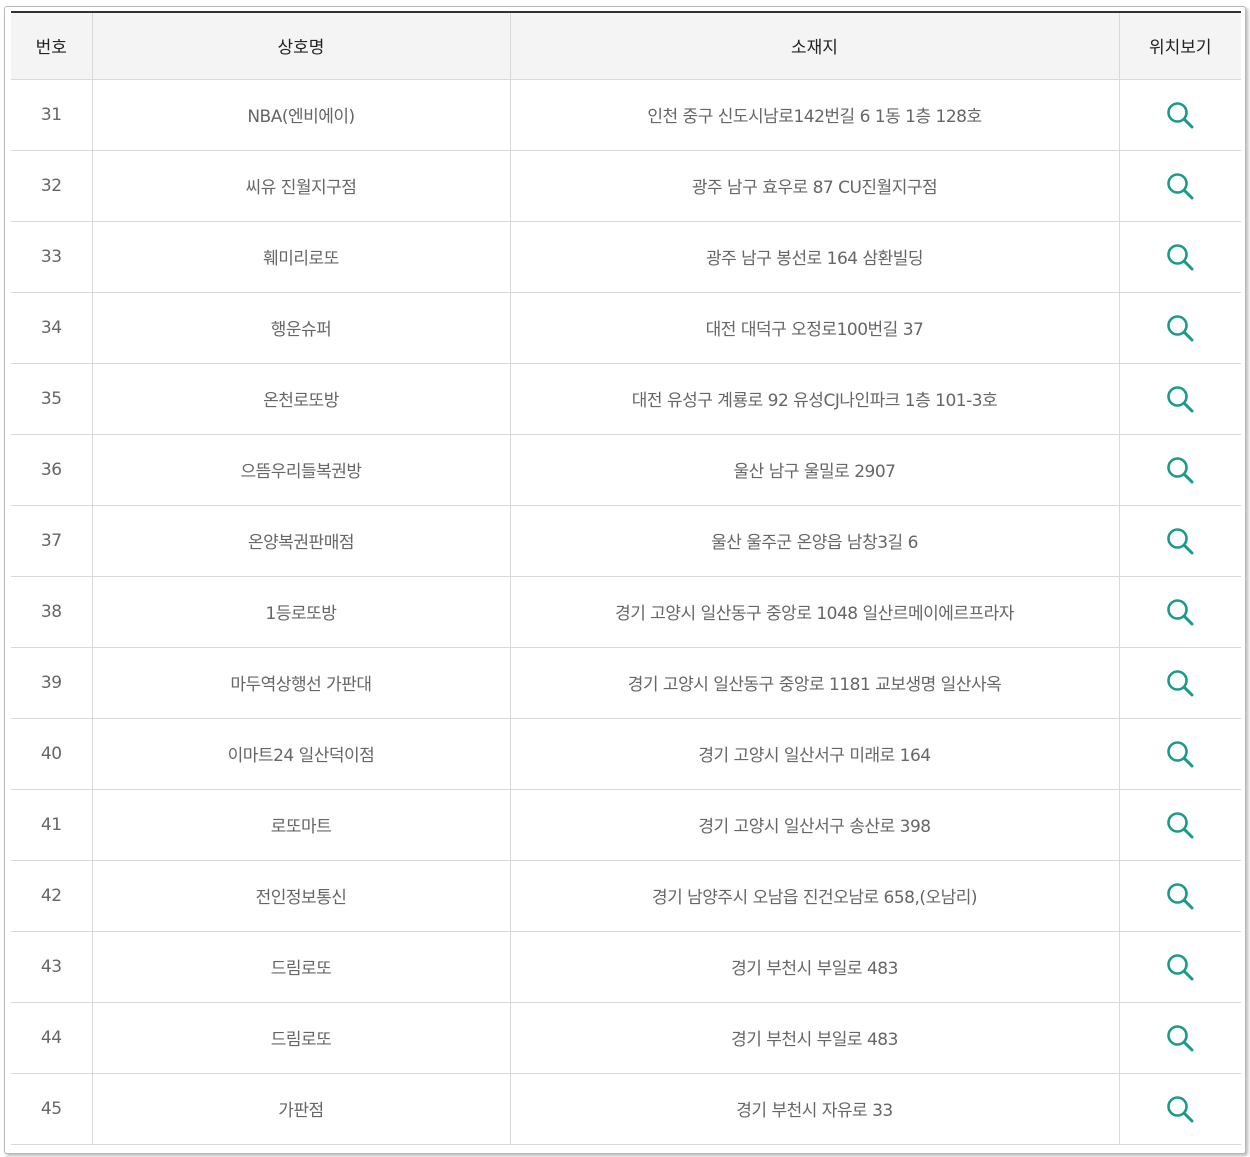  What do you see at coordinates (814, 824) in the screenshot?
I see `cell-address: 경기 고양시 일산서구 송산로 398` at bounding box center [814, 824].